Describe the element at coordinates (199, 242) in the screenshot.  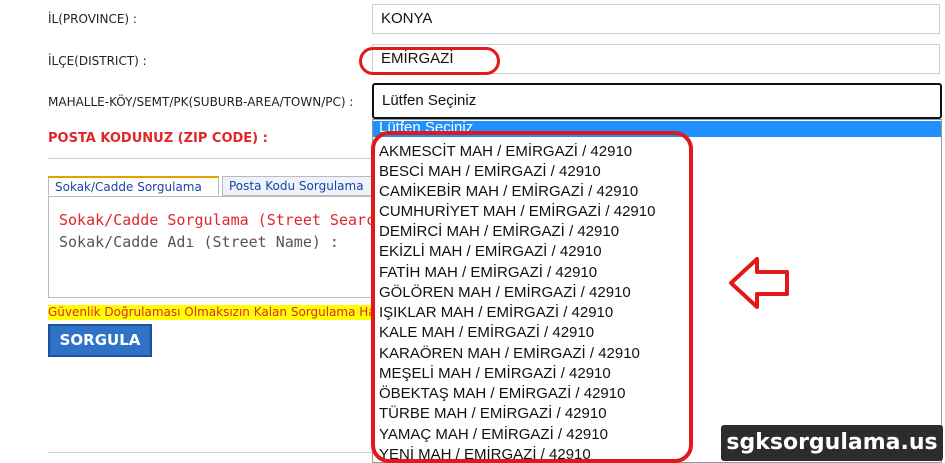
I see `street-name-label: Sokak/Cadde Adı (Street Name) :` at that location.